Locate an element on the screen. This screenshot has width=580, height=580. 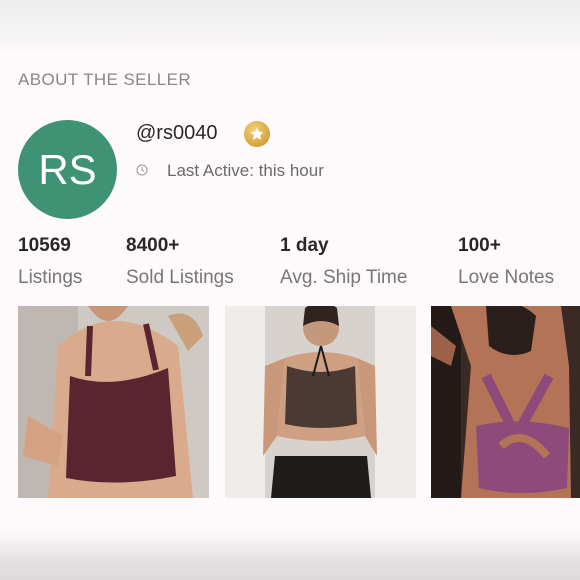
avatar: RS is located at coordinates (67, 169).